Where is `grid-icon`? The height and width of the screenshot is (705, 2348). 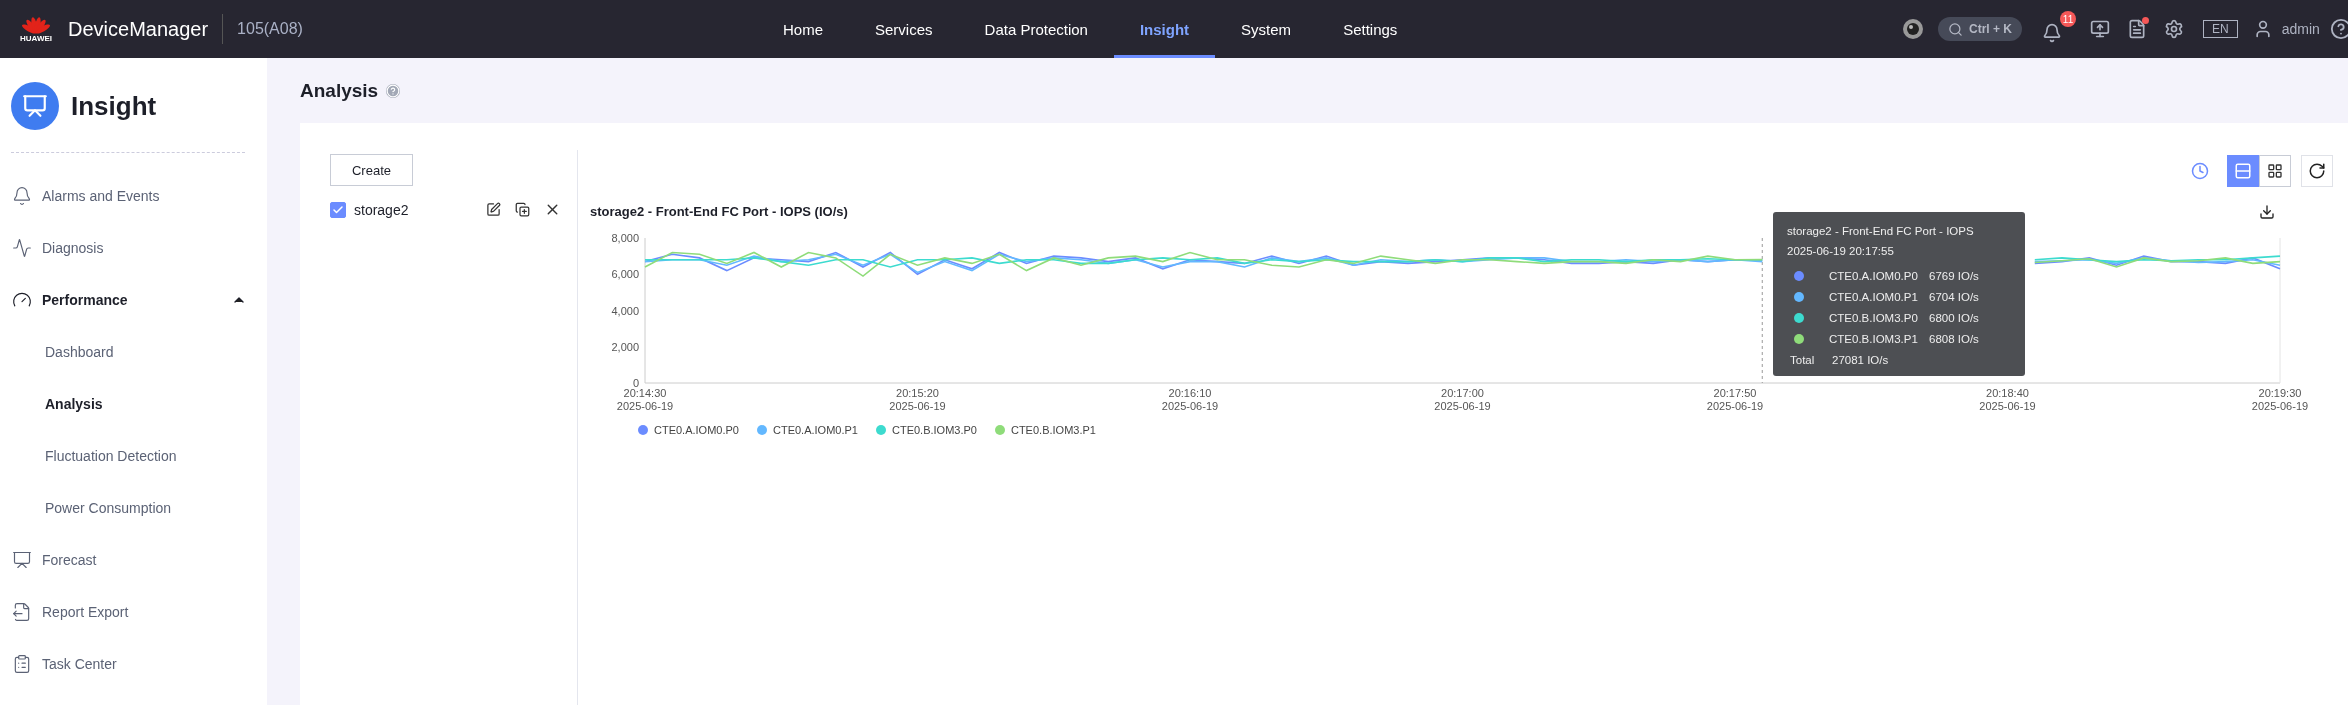
grid-icon is located at coordinates (2275, 171).